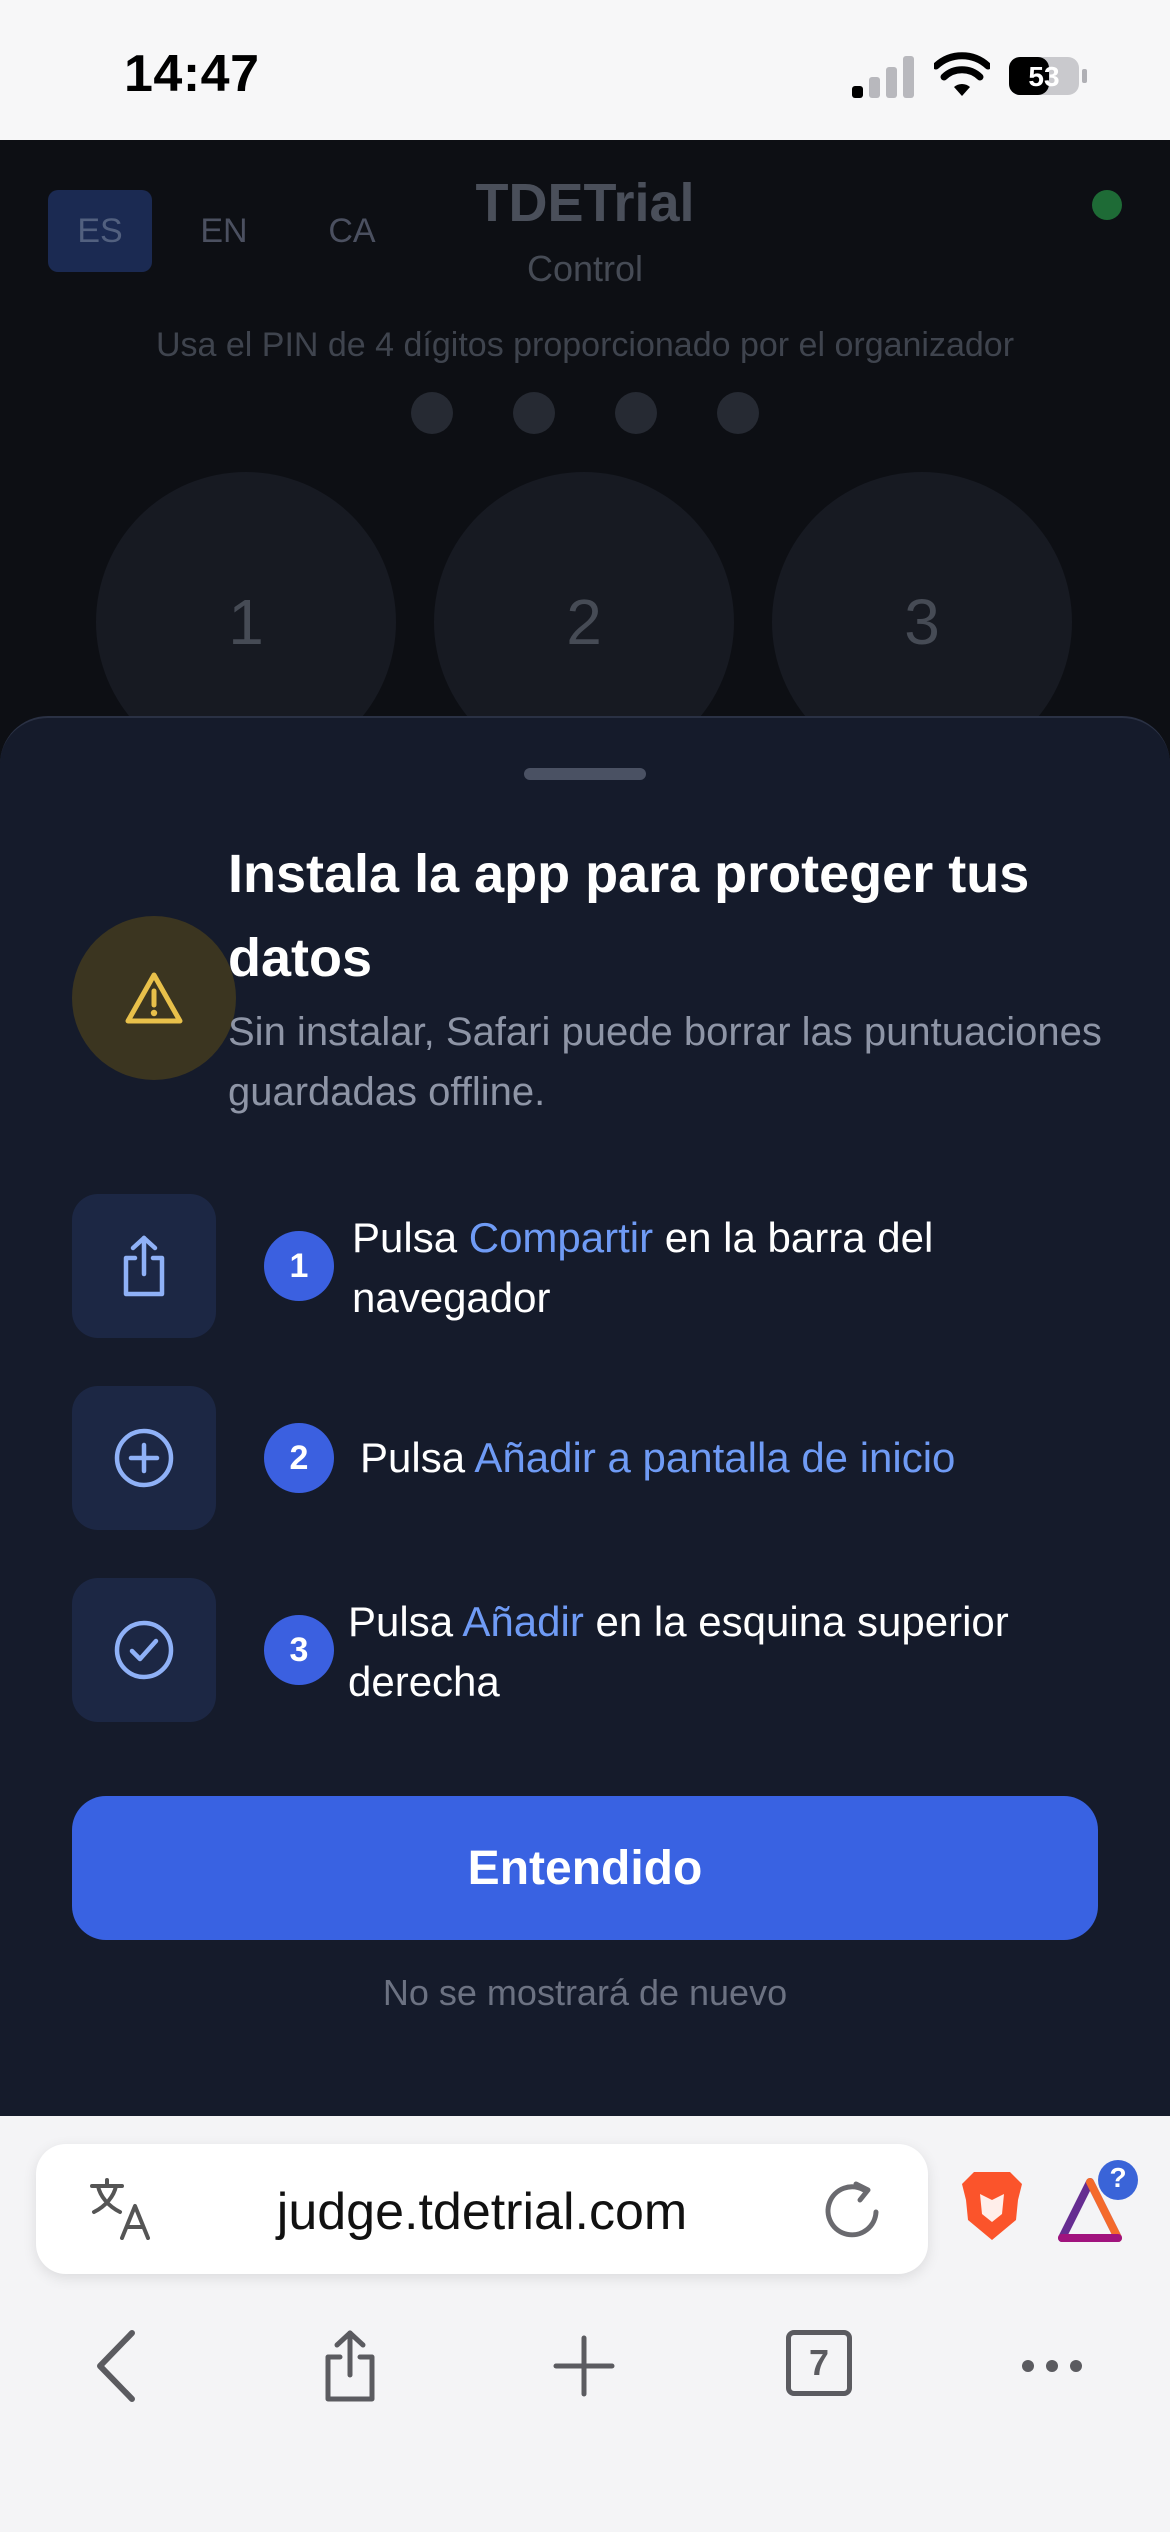 The width and height of the screenshot is (1170, 2532). Describe the element at coordinates (629, 916) in the screenshot. I see `sheet-title: Instala la app para proteger tus datos` at that location.